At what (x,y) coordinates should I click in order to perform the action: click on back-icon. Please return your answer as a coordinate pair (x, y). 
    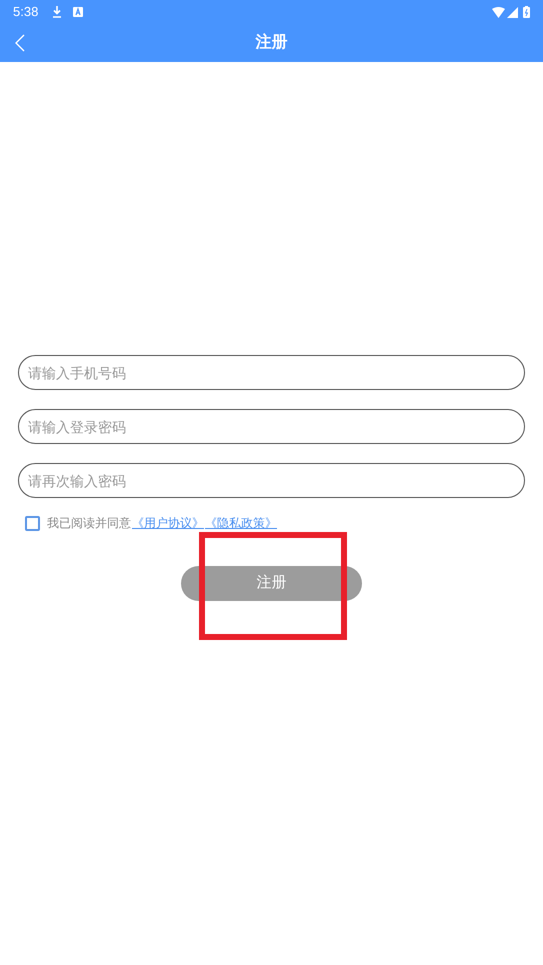
    Looking at the image, I should click on (20, 43).